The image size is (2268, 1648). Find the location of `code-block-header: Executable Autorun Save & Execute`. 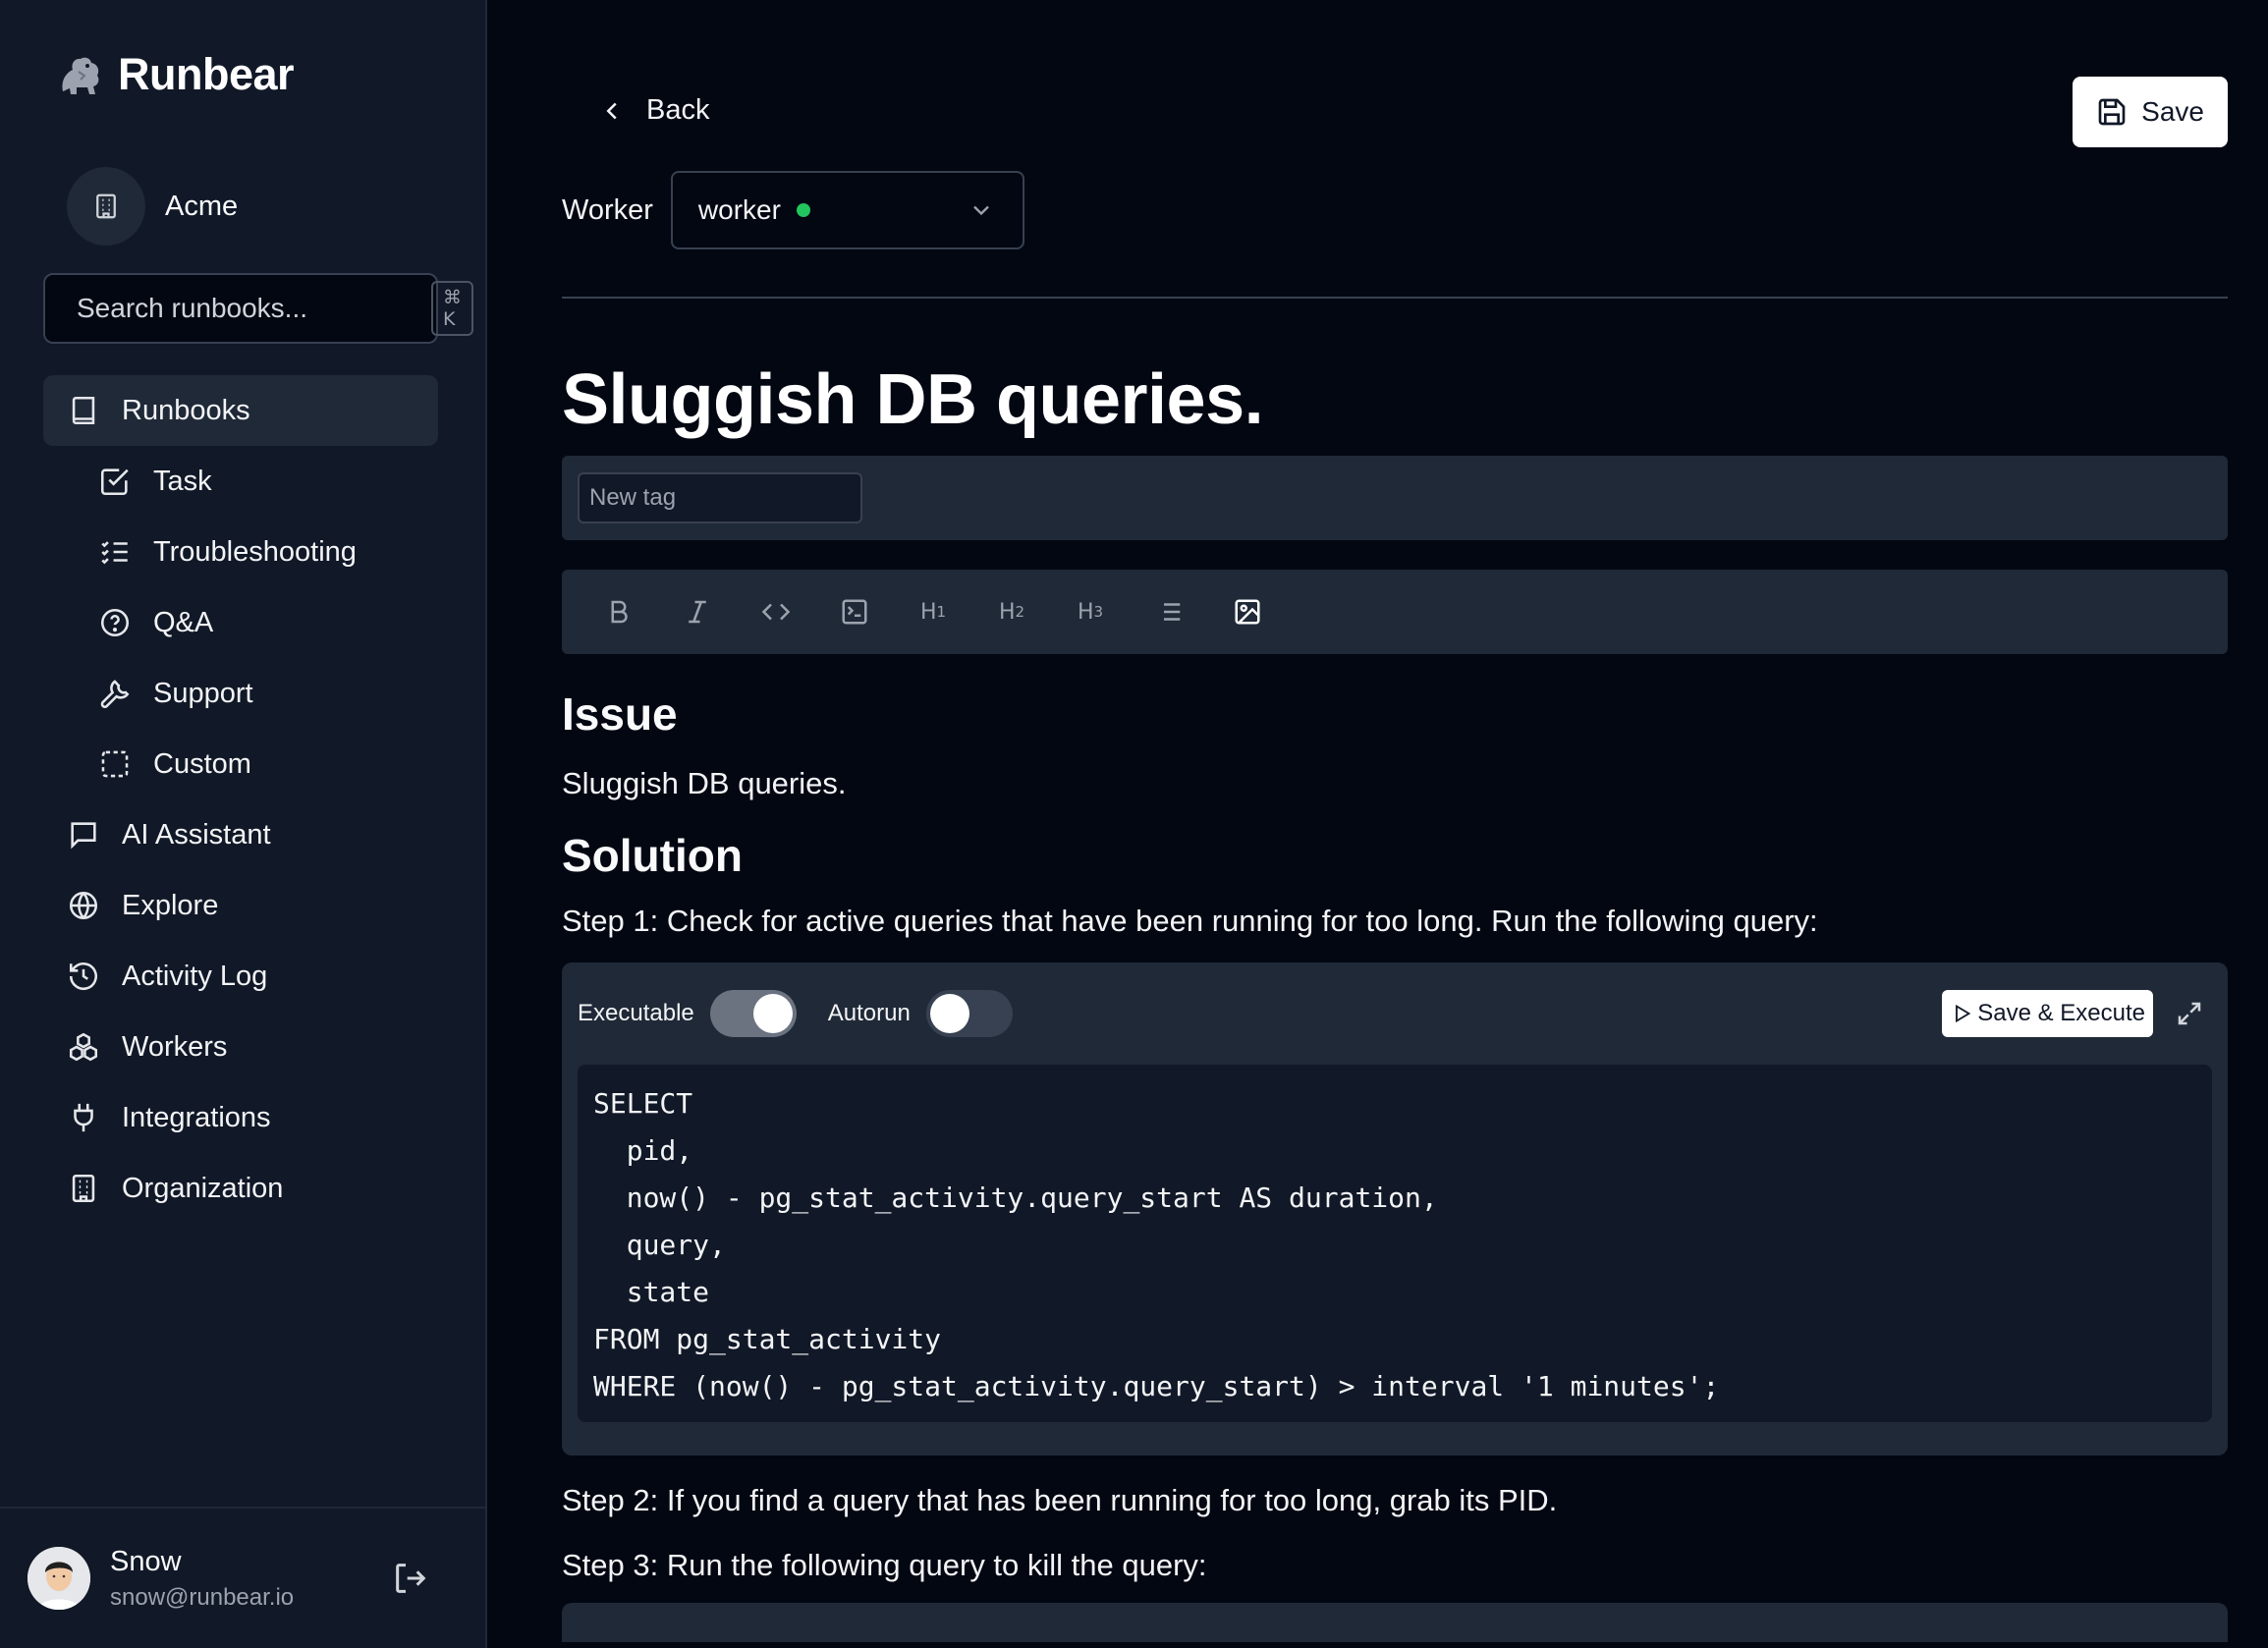

code-block-header: Executable Autorun Save & Execute is located at coordinates (1395, 1013).